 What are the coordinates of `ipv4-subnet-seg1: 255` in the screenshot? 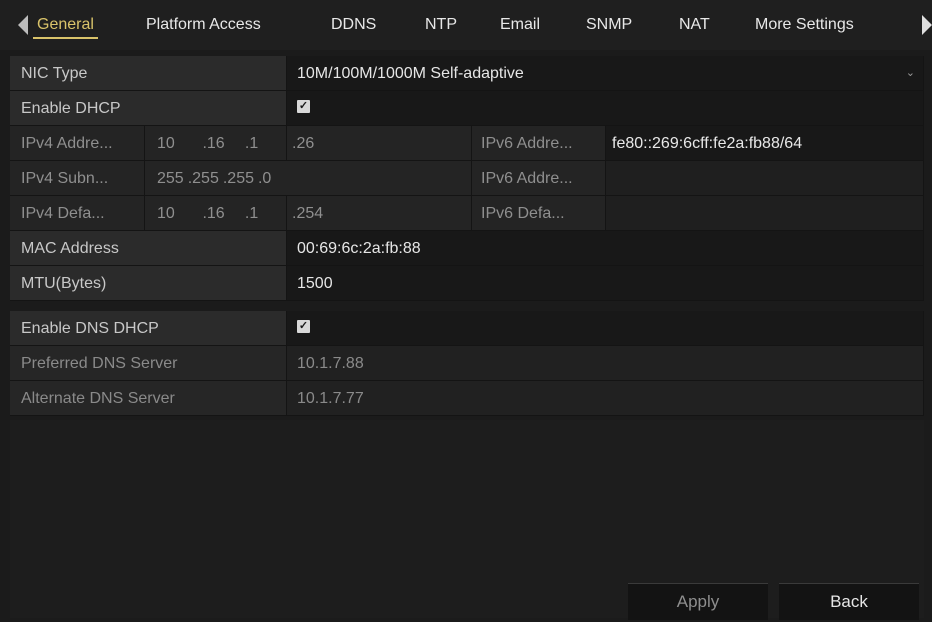 It's located at (170, 178).